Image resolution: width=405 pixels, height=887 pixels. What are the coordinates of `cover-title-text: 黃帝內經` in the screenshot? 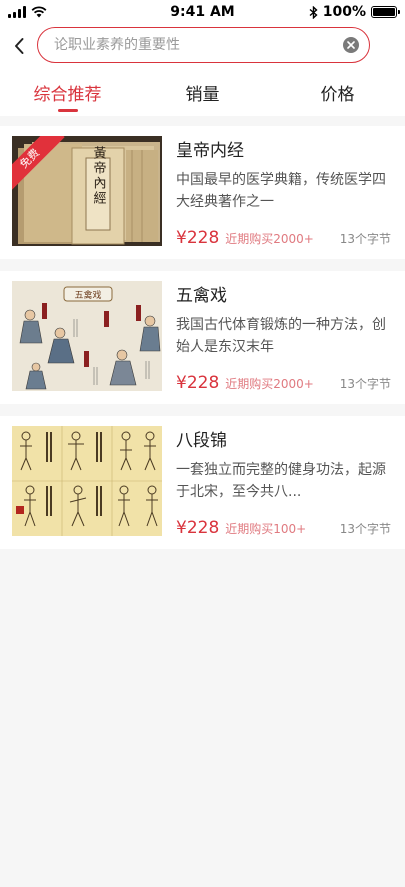 It's located at (99, 176).